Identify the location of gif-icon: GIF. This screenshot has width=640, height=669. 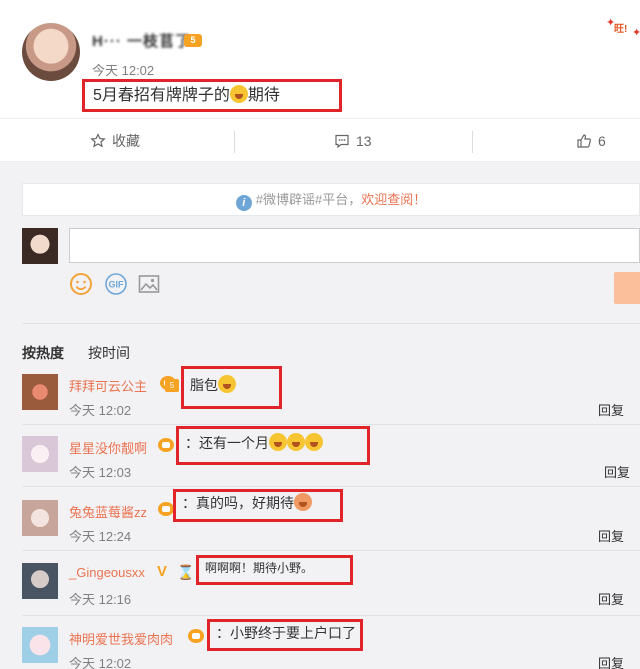
(116, 284).